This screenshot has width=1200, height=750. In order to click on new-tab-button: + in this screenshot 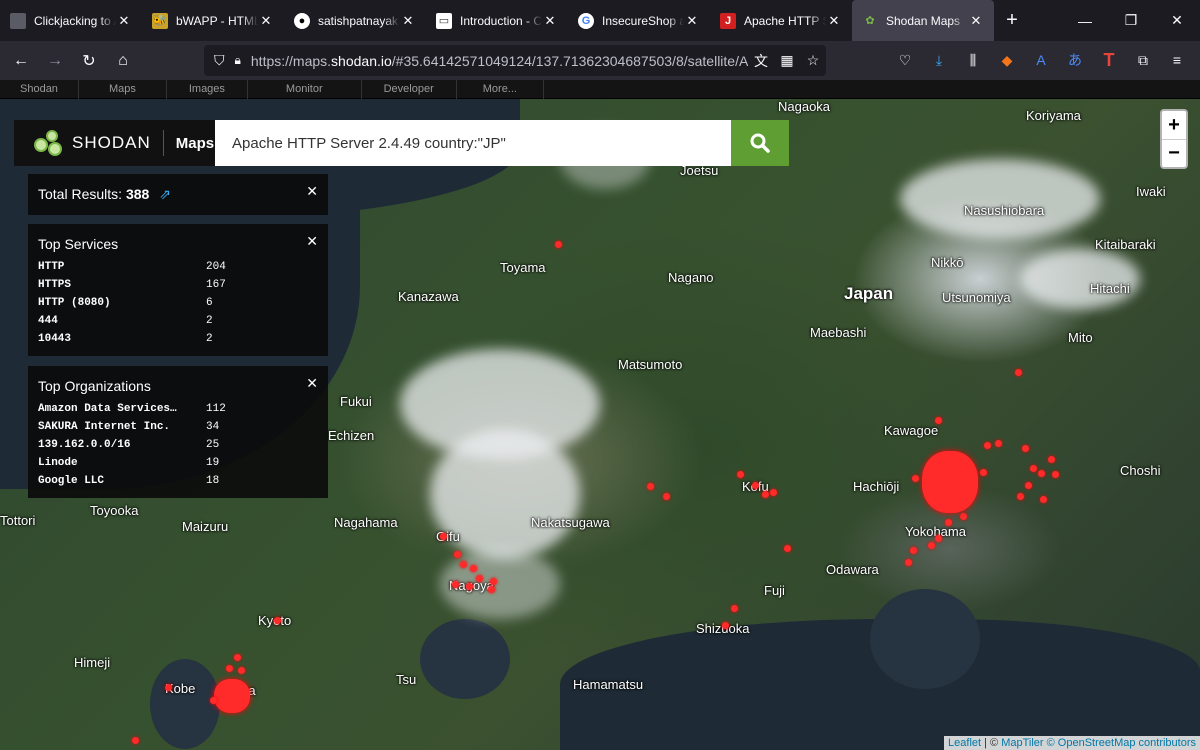, I will do `click(1012, 20)`.